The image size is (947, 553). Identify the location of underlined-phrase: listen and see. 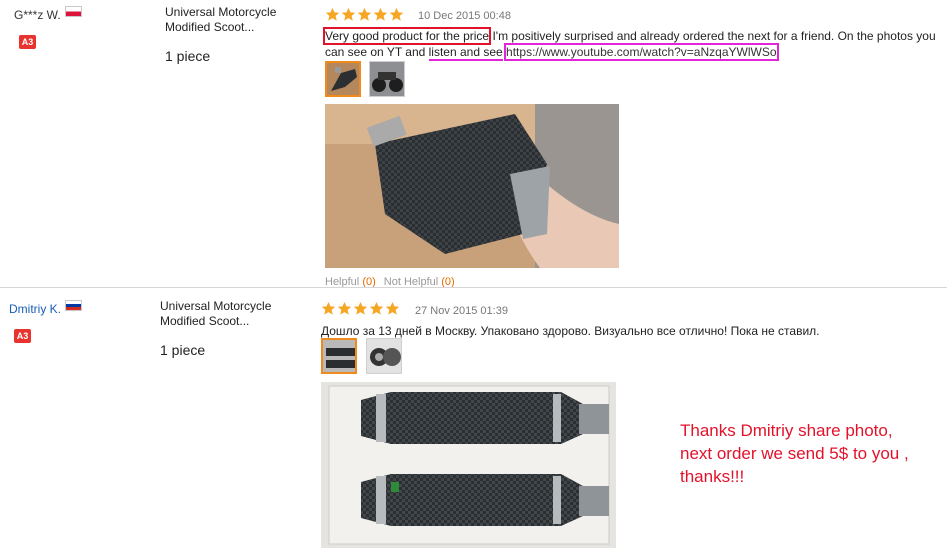
(465, 53).